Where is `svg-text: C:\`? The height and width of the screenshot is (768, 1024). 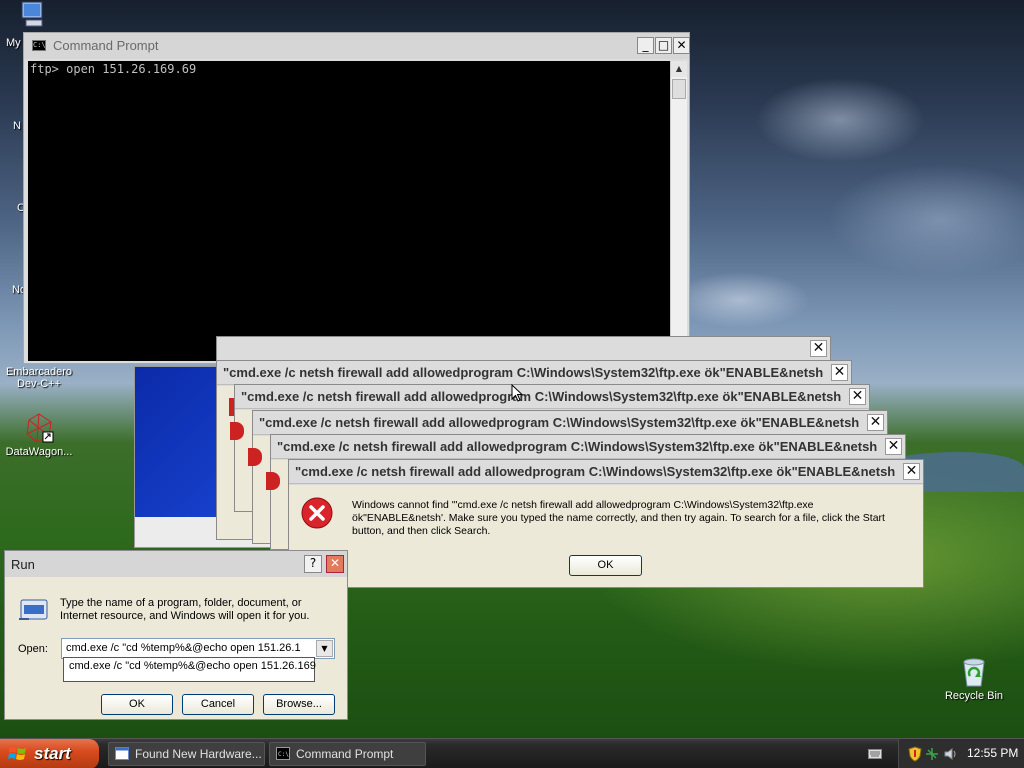 svg-text: C:\ is located at coordinates (283, 754).